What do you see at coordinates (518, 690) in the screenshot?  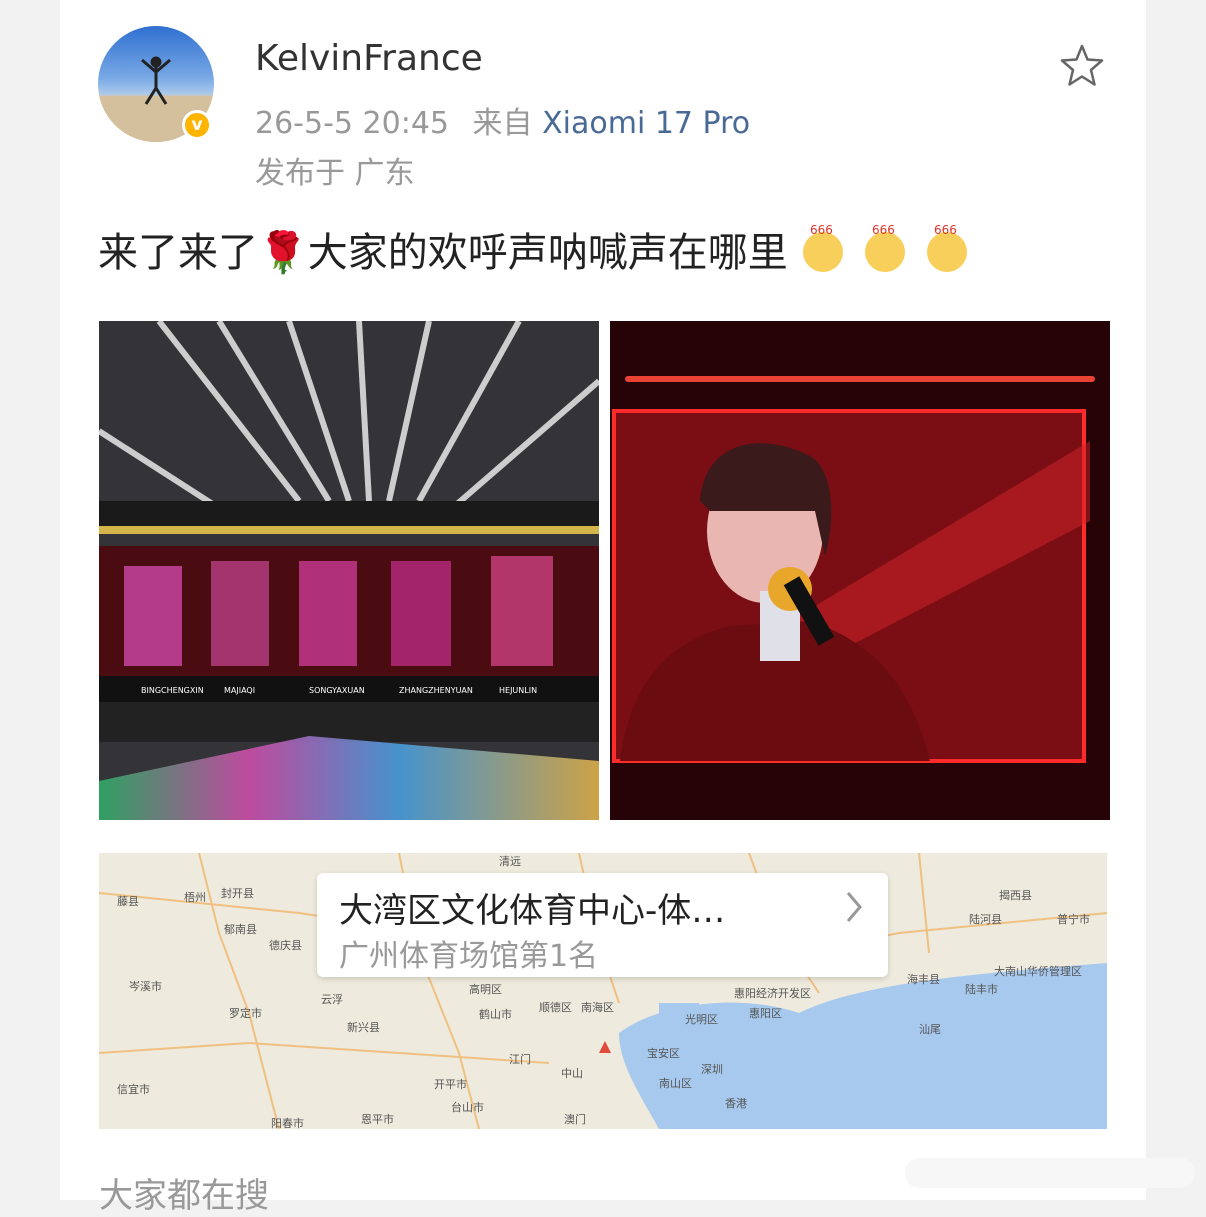 I see `stage-name: HEJUNLIN` at bounding box center [518, 690].